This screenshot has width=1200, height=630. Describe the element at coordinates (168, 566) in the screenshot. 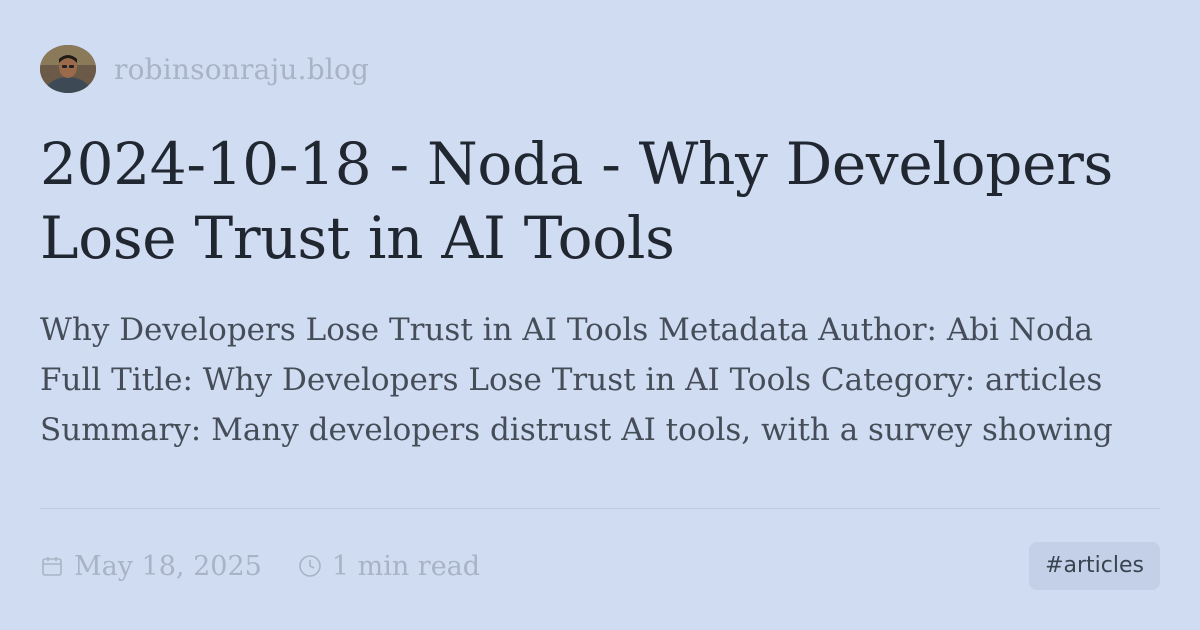

I see `post-date-text: May 18, 2025` at that location.